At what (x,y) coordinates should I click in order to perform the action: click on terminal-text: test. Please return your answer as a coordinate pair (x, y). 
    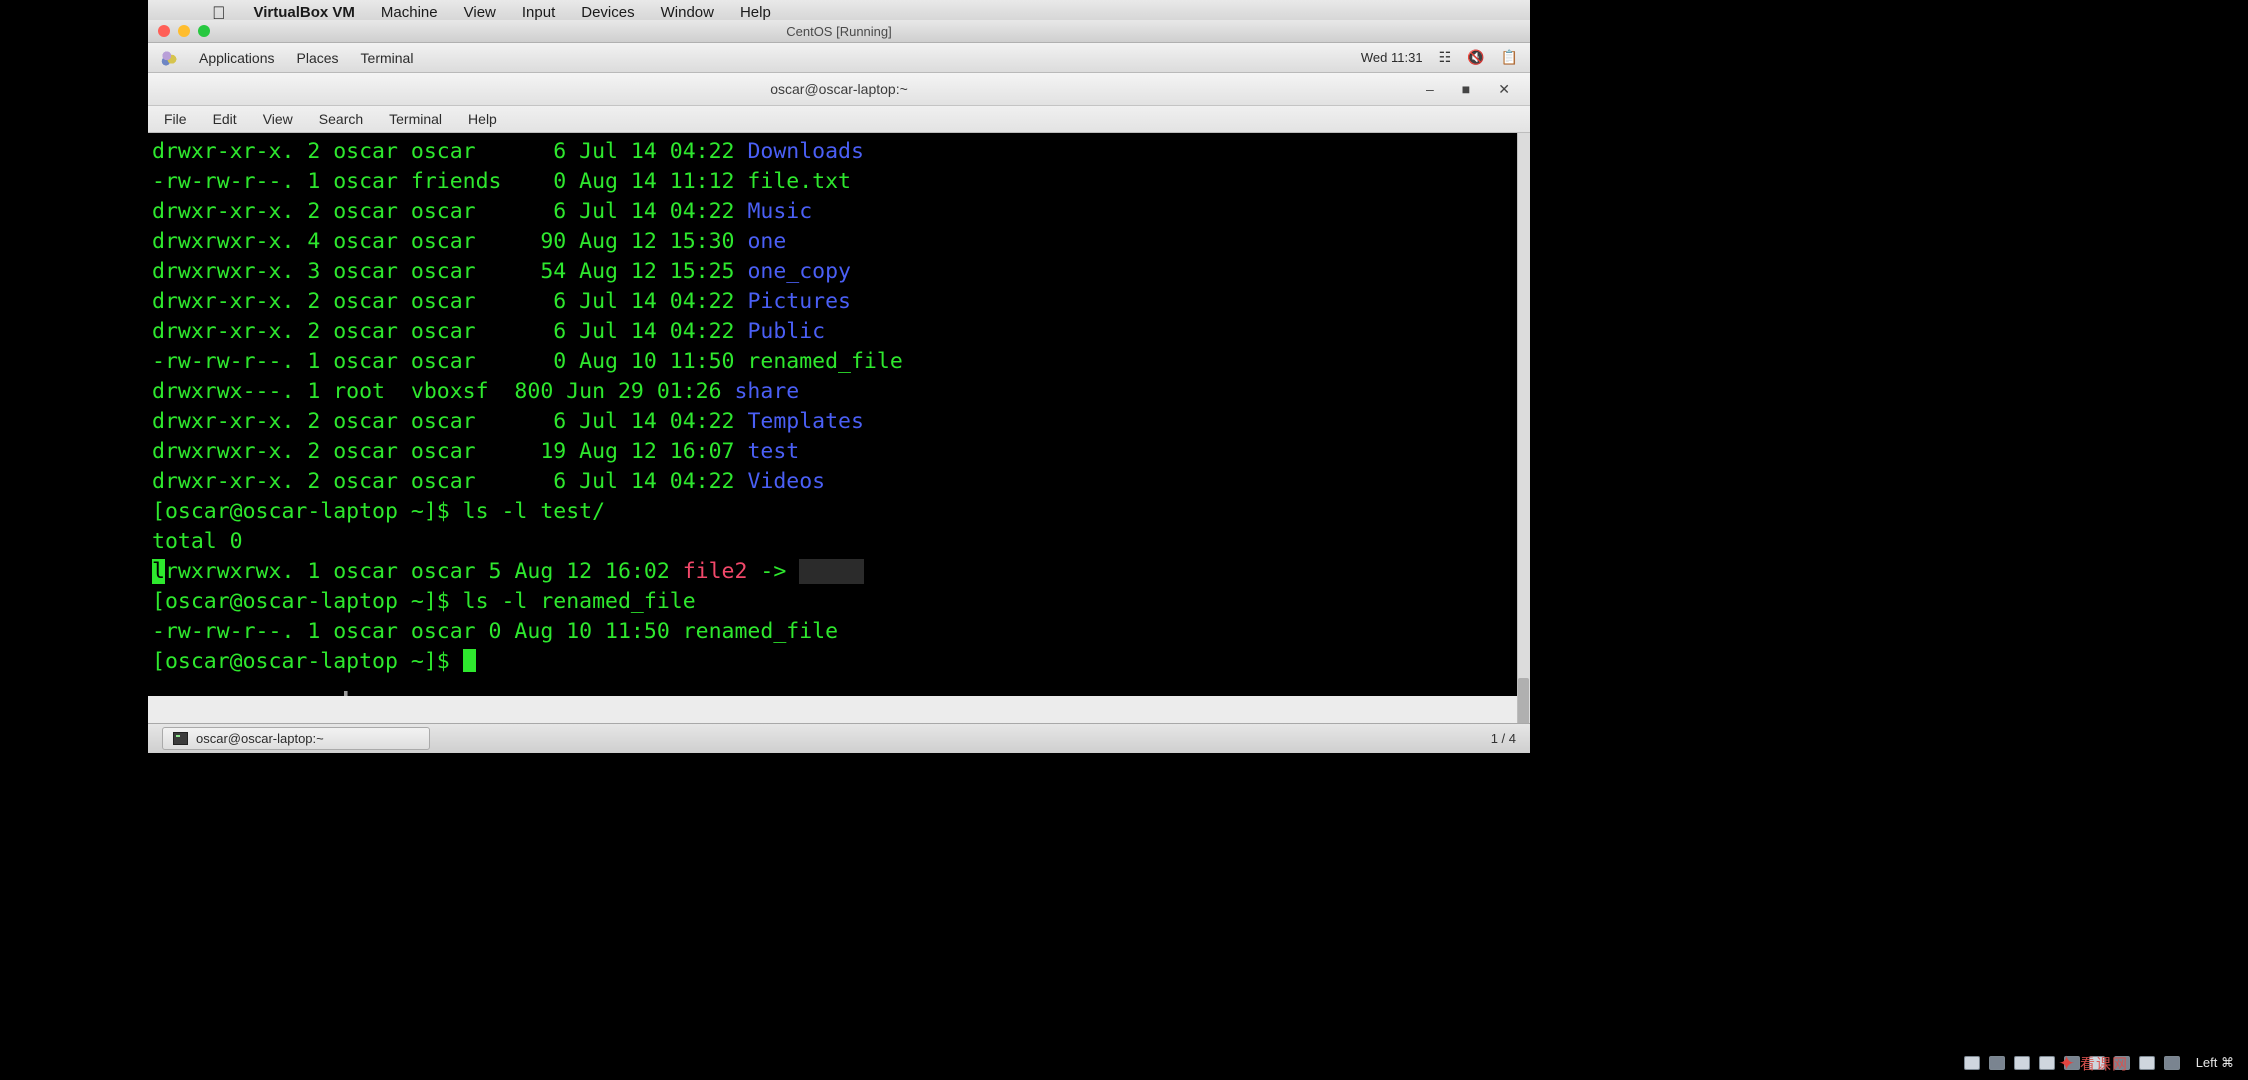
    Looking at the image, I should click on (773, 451).